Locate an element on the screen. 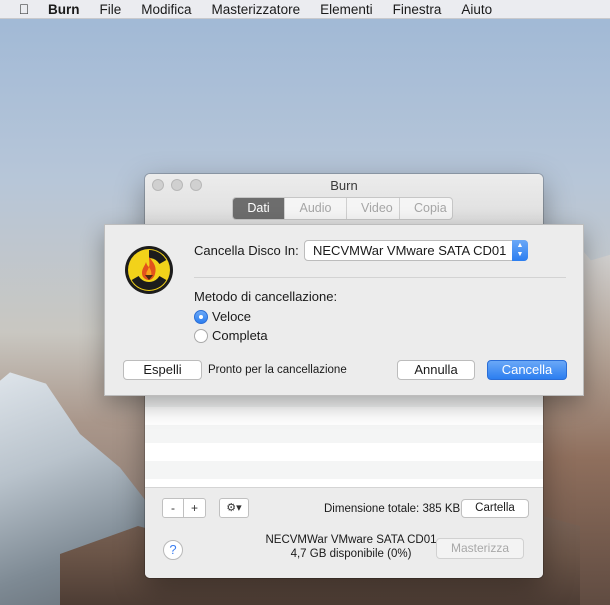  eject-button: Espelli is located at coordinates (162, 370).